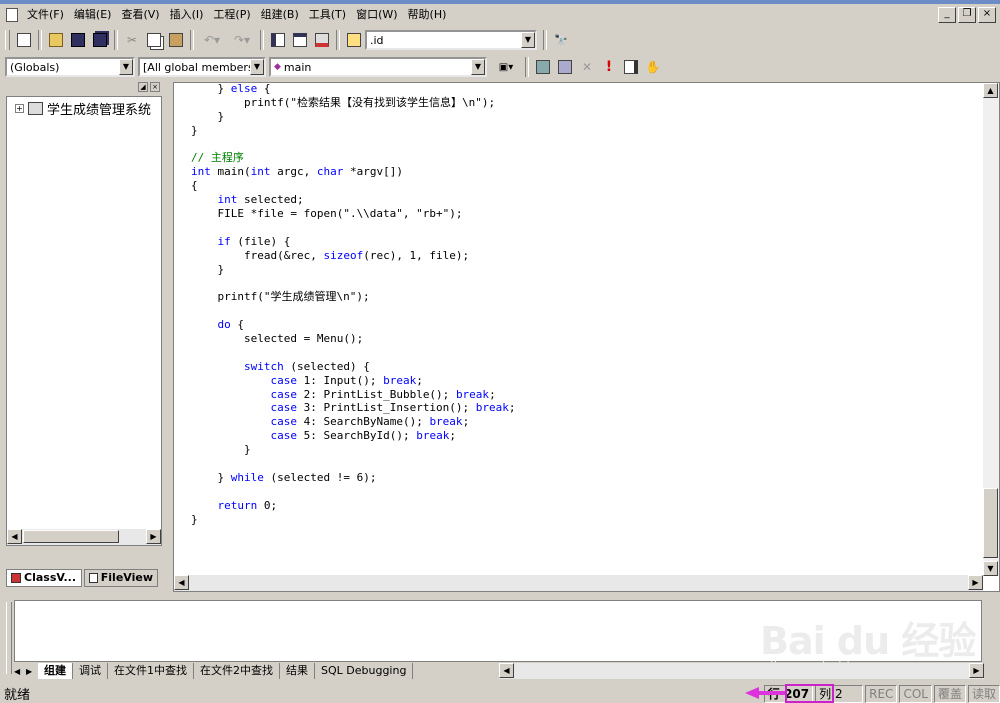 This screenshot has width=1000, height=703. I want to click on copy-button, so click(154, 40).